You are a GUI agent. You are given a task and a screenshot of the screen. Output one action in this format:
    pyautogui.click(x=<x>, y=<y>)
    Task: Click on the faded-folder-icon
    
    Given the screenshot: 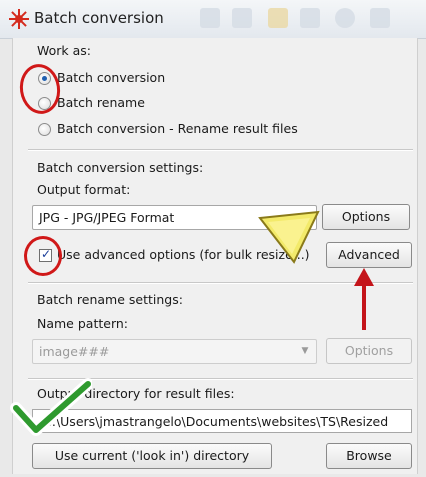 What is the action you would take?
    pyautogui.click(x=278, y=18)
    